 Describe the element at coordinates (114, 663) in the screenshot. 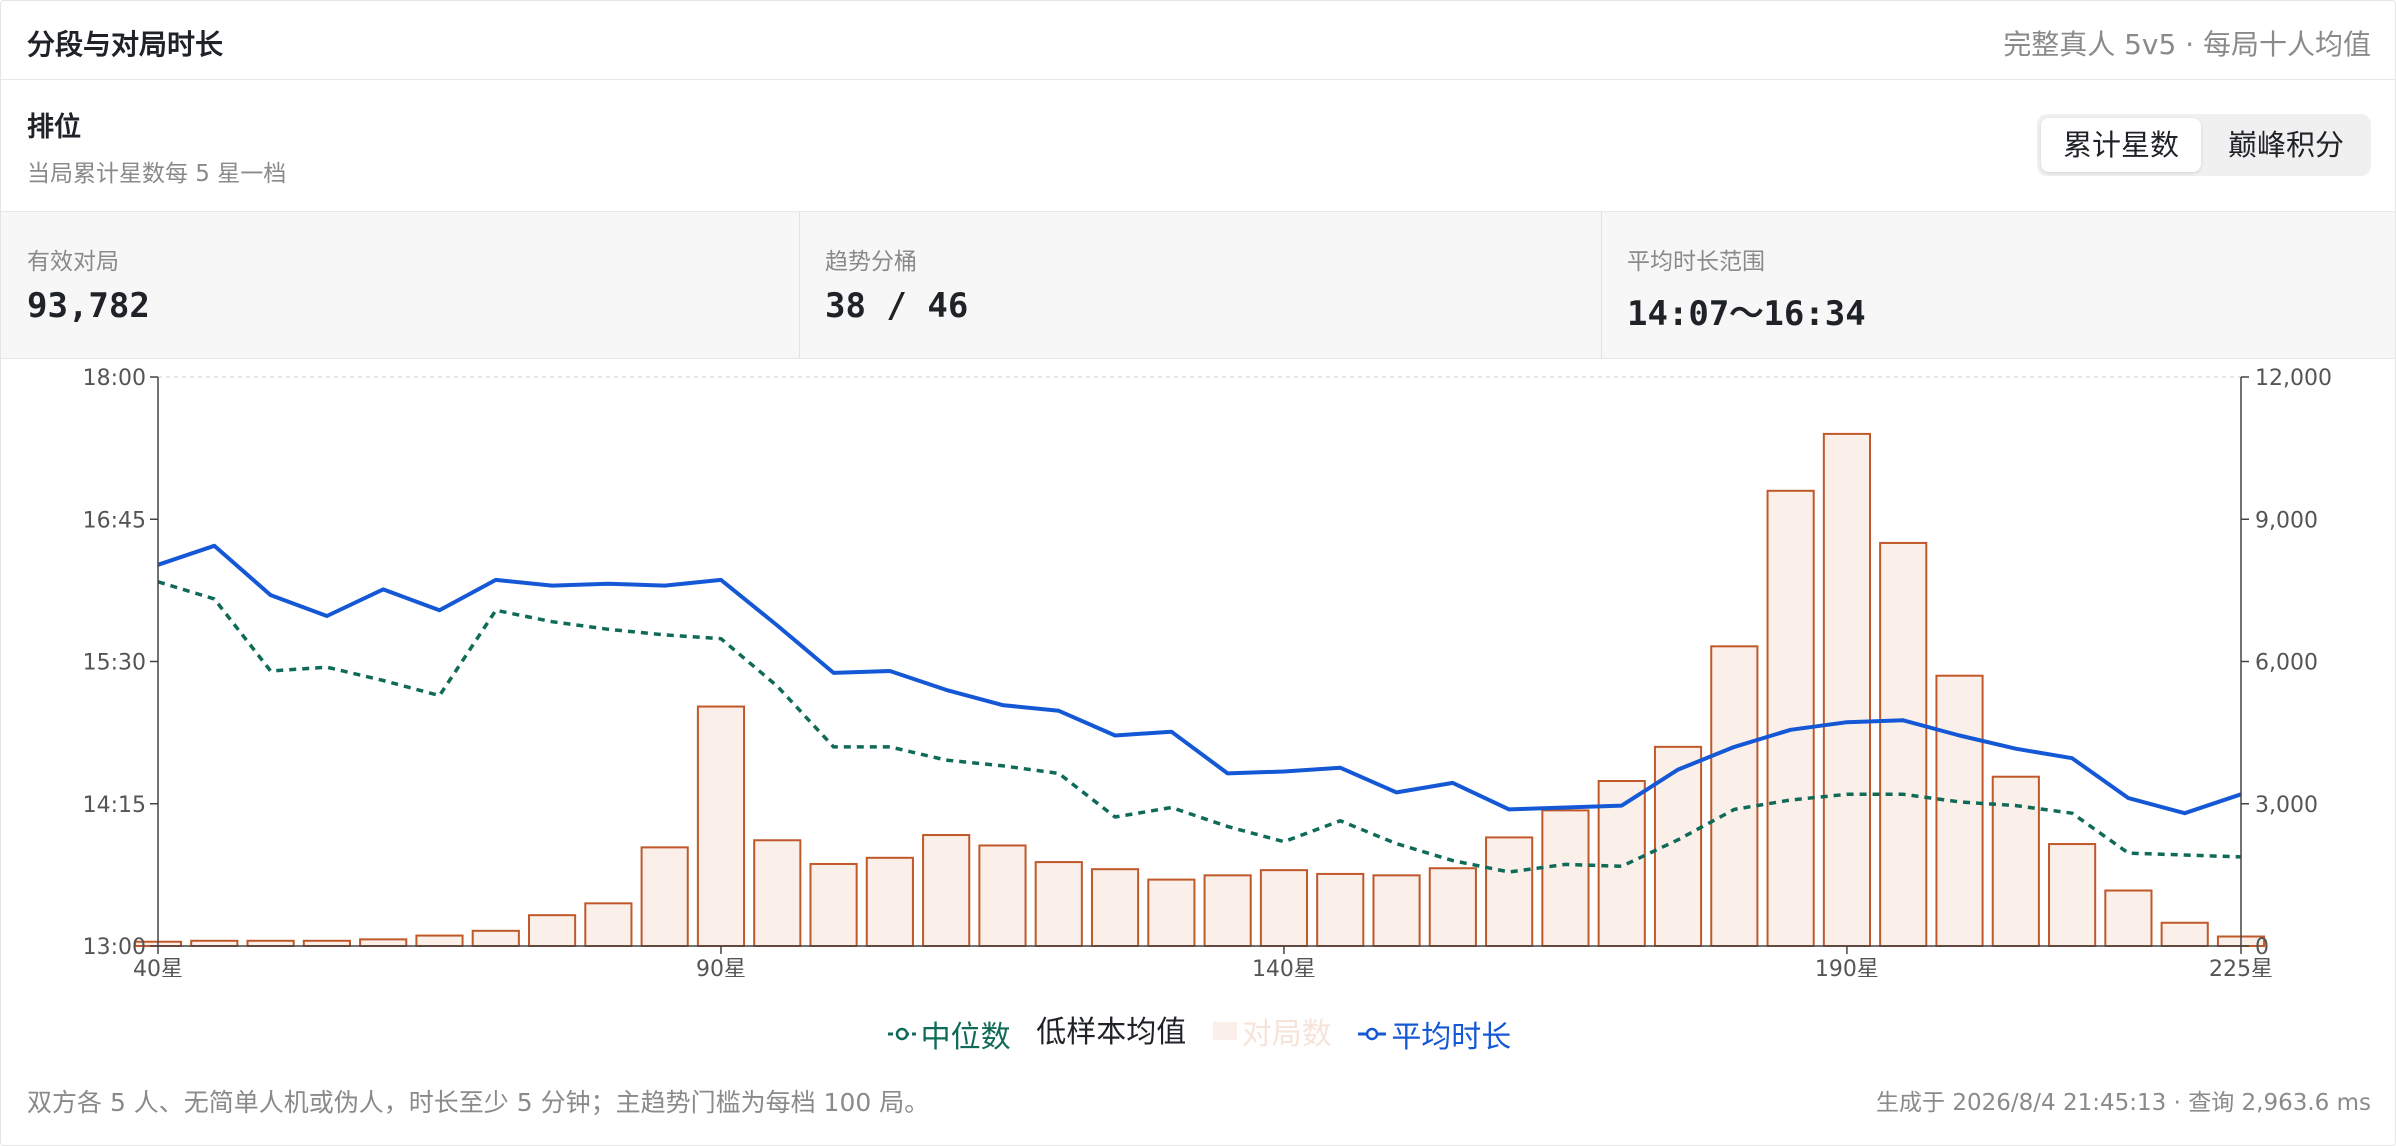

I see `left-tick-label: 15:30` at that location.